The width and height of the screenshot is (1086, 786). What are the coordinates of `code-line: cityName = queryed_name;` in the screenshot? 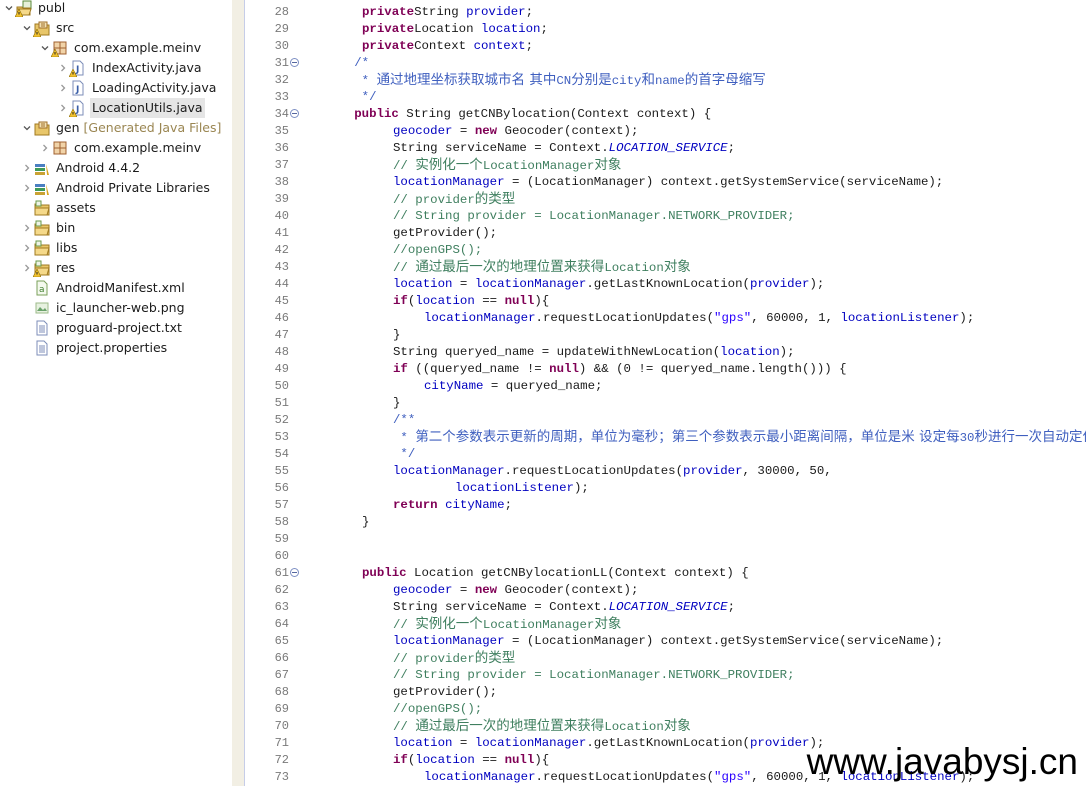 It's located at (513, 386).